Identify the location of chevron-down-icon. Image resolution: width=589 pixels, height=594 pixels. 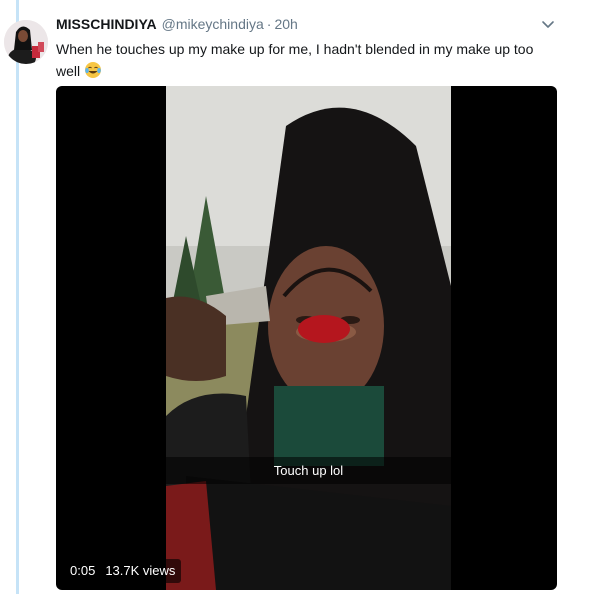
(548, 24).